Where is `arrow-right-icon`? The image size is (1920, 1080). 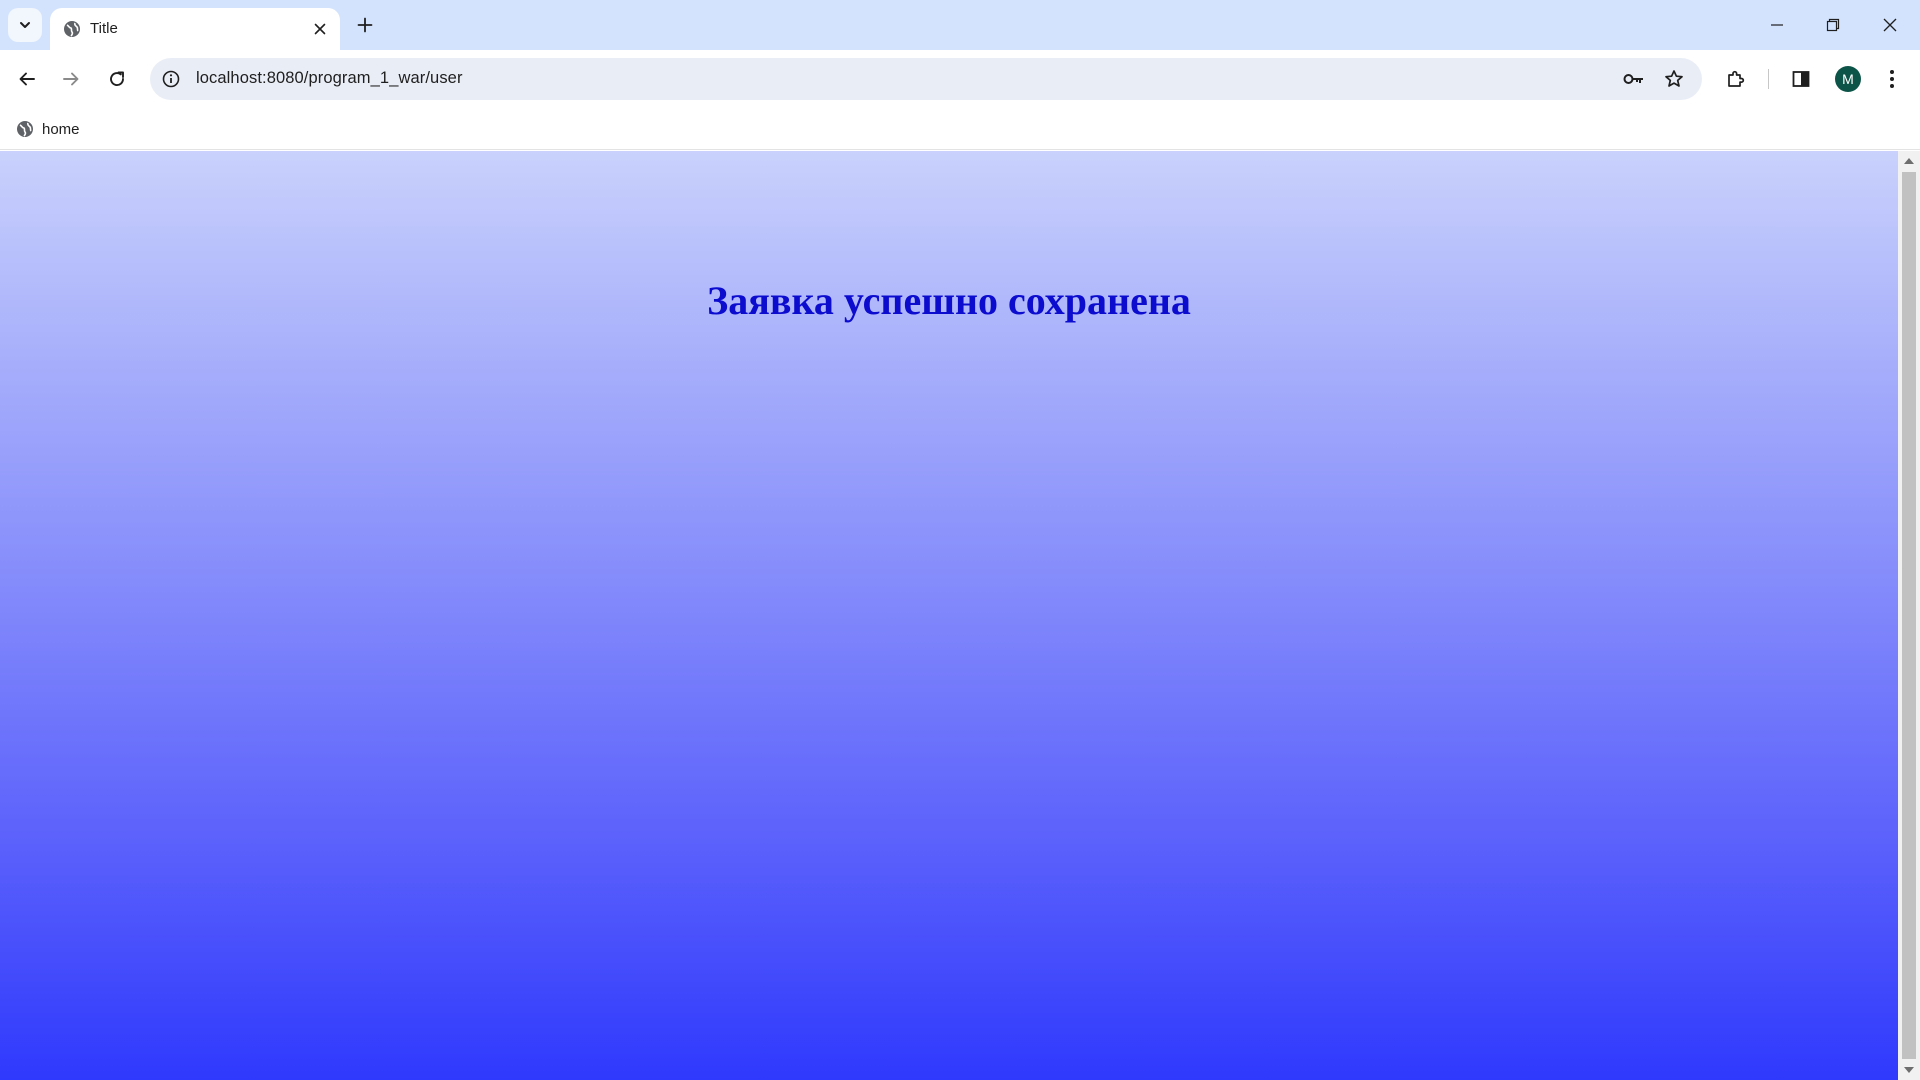 arrow-right-icon is located at coordinates (71, 79).